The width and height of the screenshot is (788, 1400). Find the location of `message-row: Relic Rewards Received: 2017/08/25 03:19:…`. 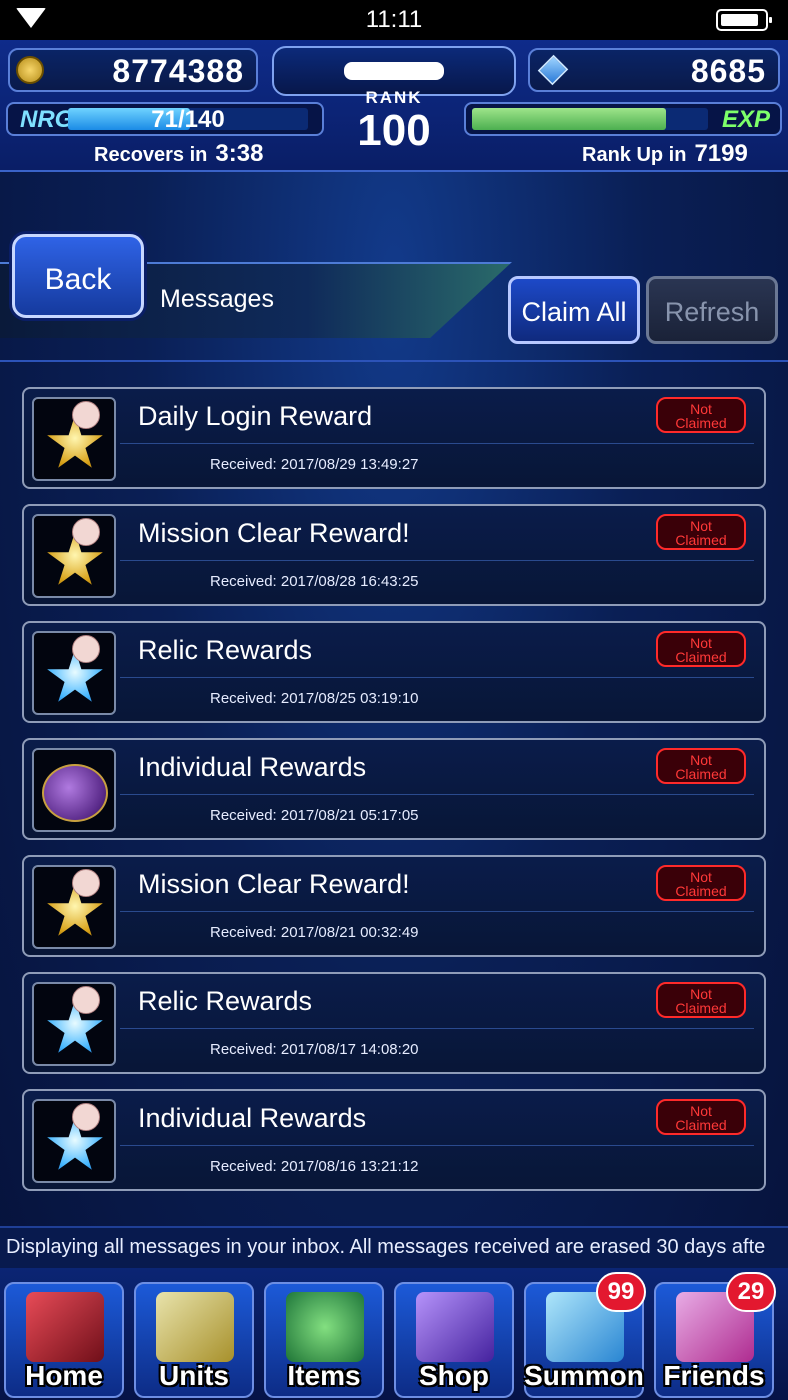

message-row: Relic Rewards Received: 2017/08/25 03:19:… is located at coordinates (394, 672).